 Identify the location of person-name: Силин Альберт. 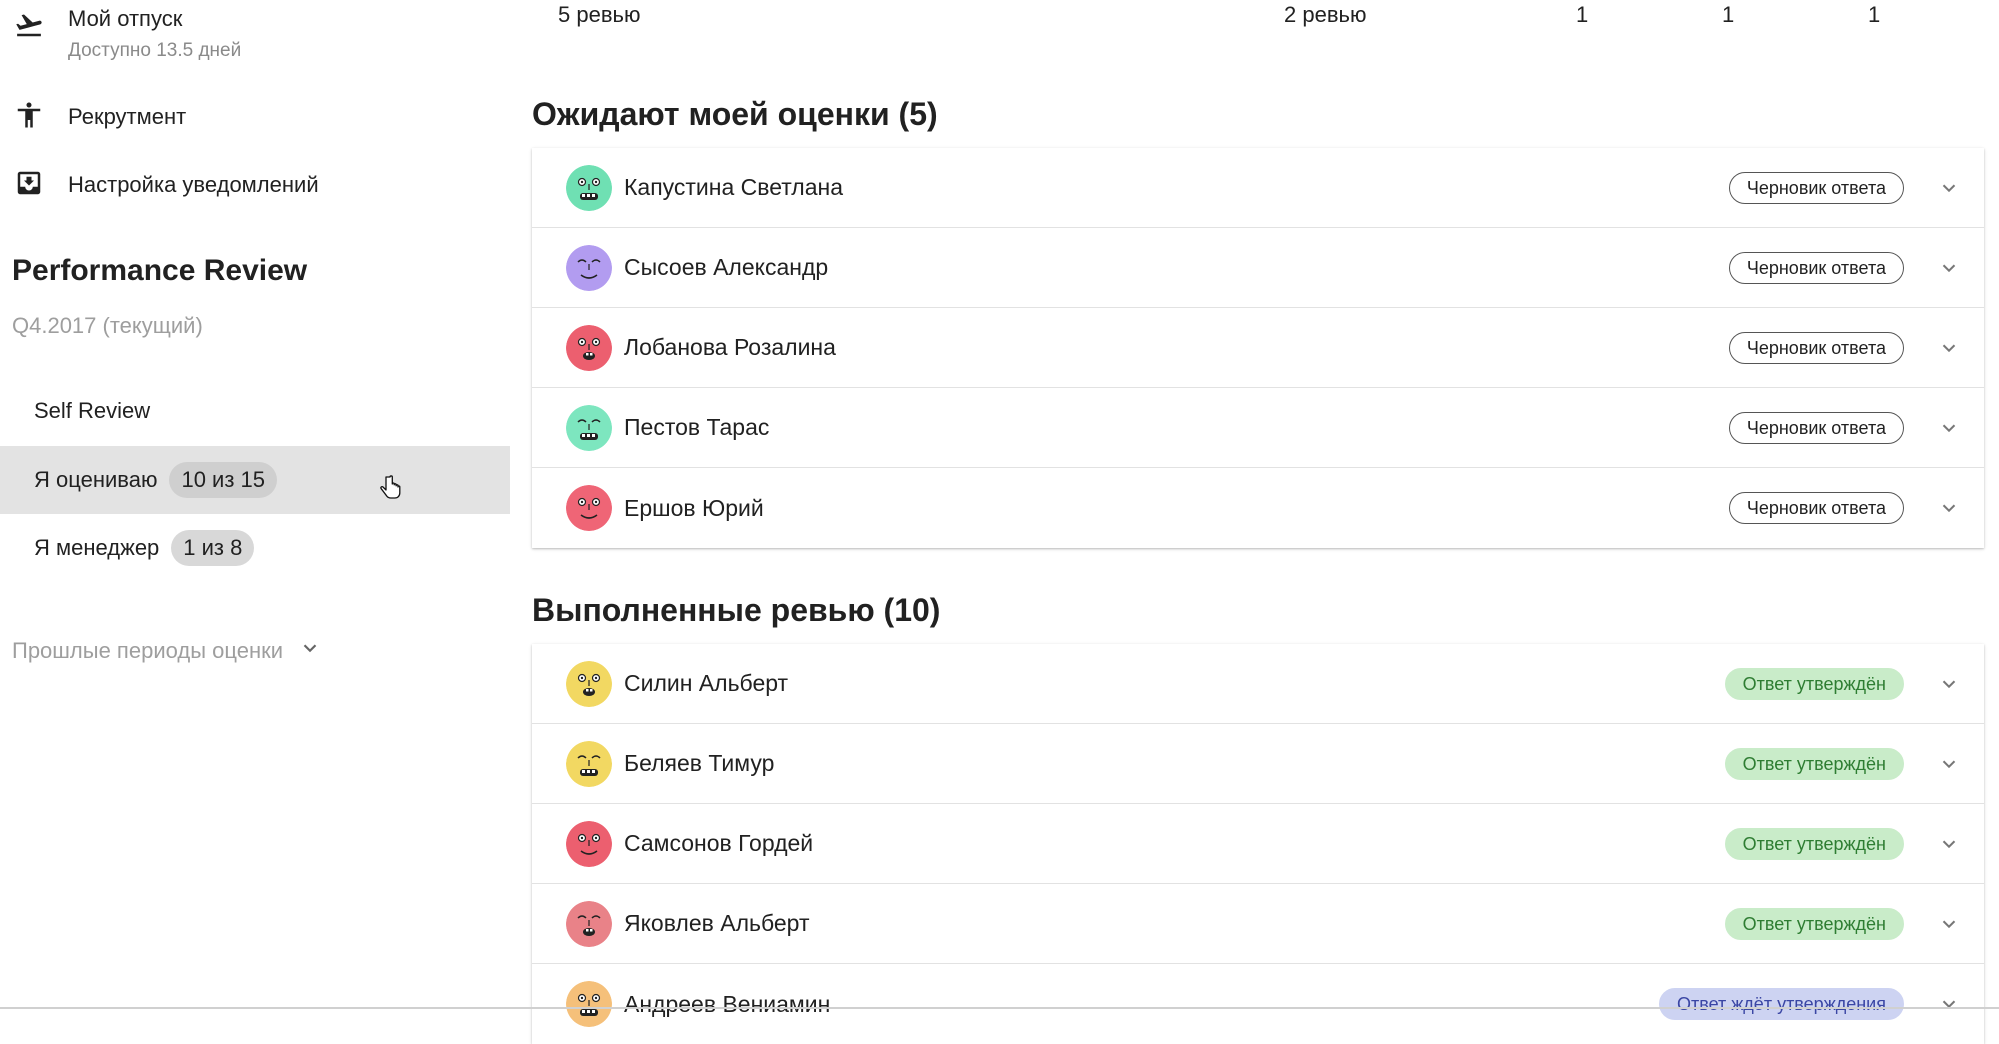
(706, 683).